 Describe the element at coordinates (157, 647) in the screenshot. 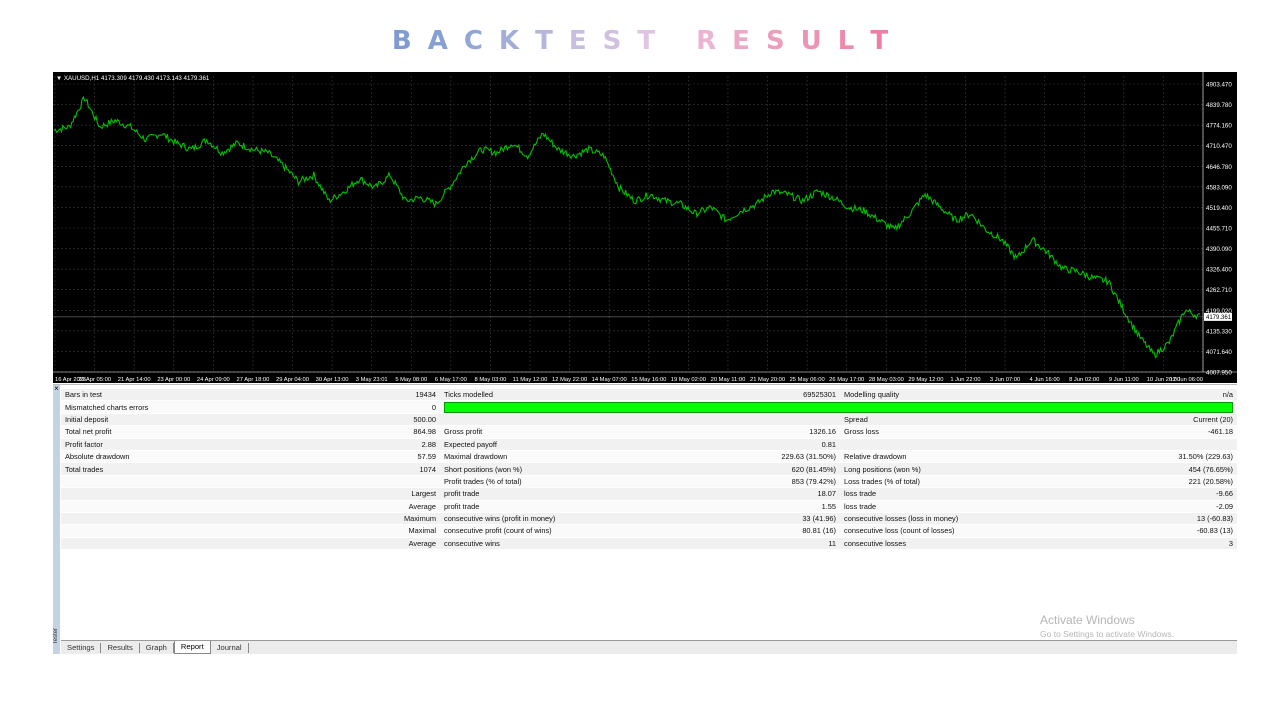

I see `tab-graph: Graph` at that location.